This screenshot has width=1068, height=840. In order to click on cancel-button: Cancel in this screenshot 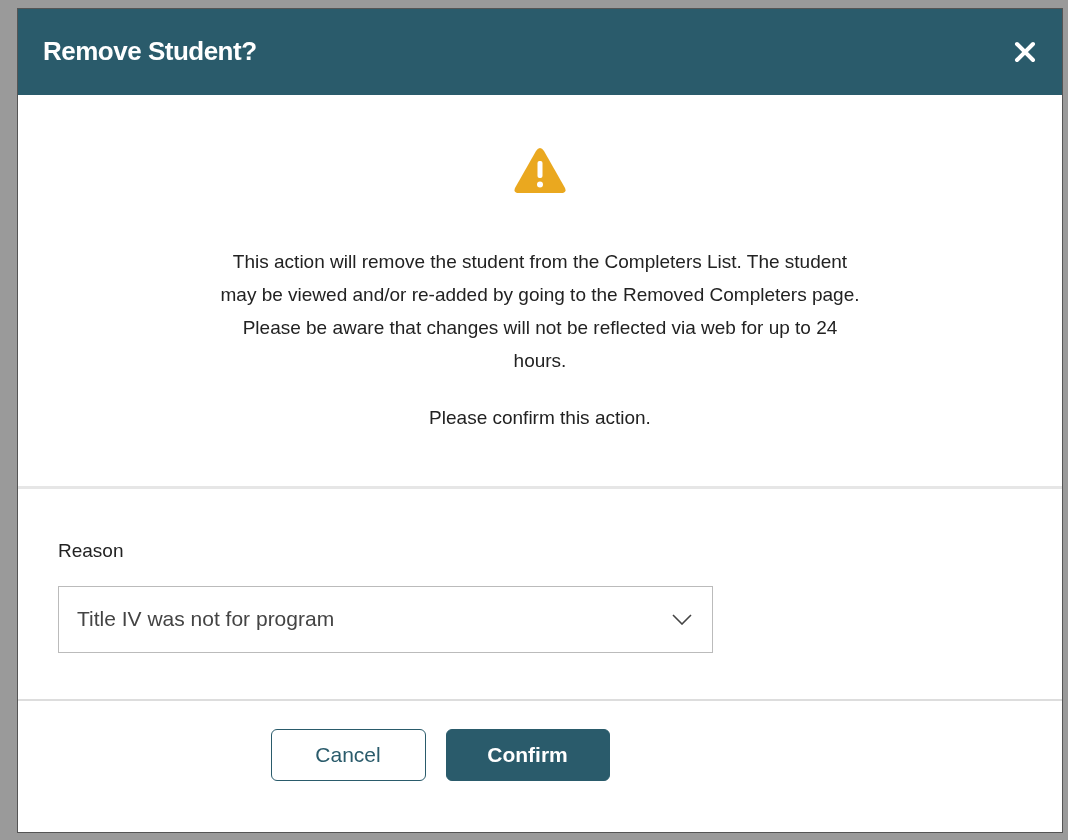, I will do `click(348, 754)`.